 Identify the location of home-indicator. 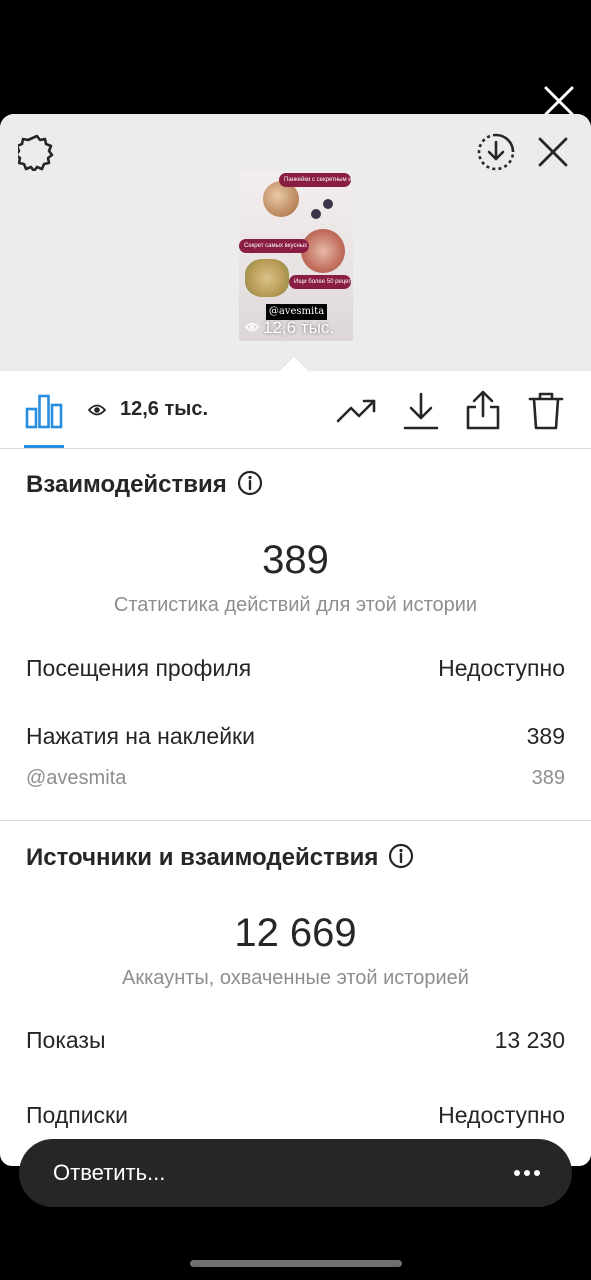
(296, 1263).